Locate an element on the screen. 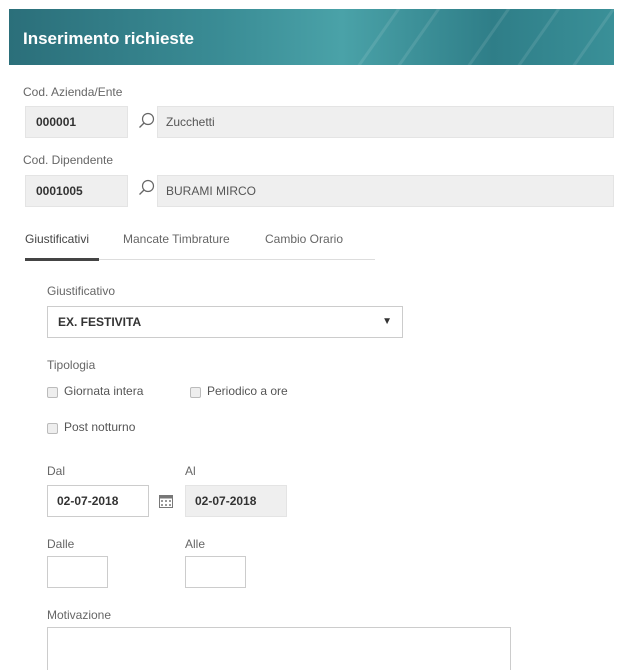 This screenshot has width=622, height=670. periodico-a-ore-label: Periodico a ore is located at coordinates (247, 391).